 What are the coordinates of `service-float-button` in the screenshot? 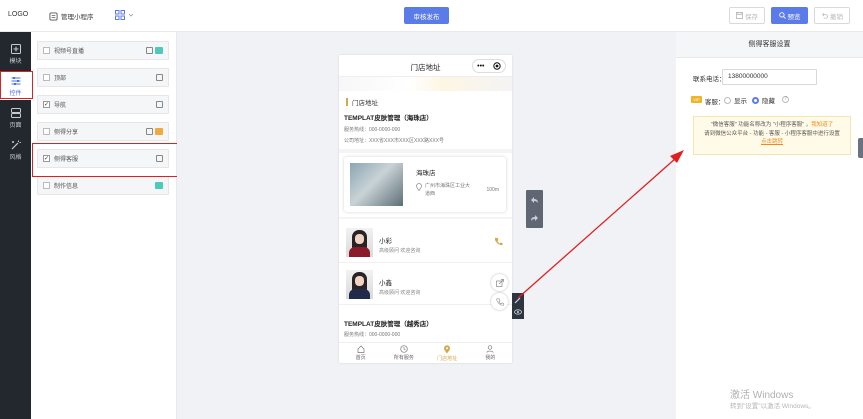 It's located at (499, 301).